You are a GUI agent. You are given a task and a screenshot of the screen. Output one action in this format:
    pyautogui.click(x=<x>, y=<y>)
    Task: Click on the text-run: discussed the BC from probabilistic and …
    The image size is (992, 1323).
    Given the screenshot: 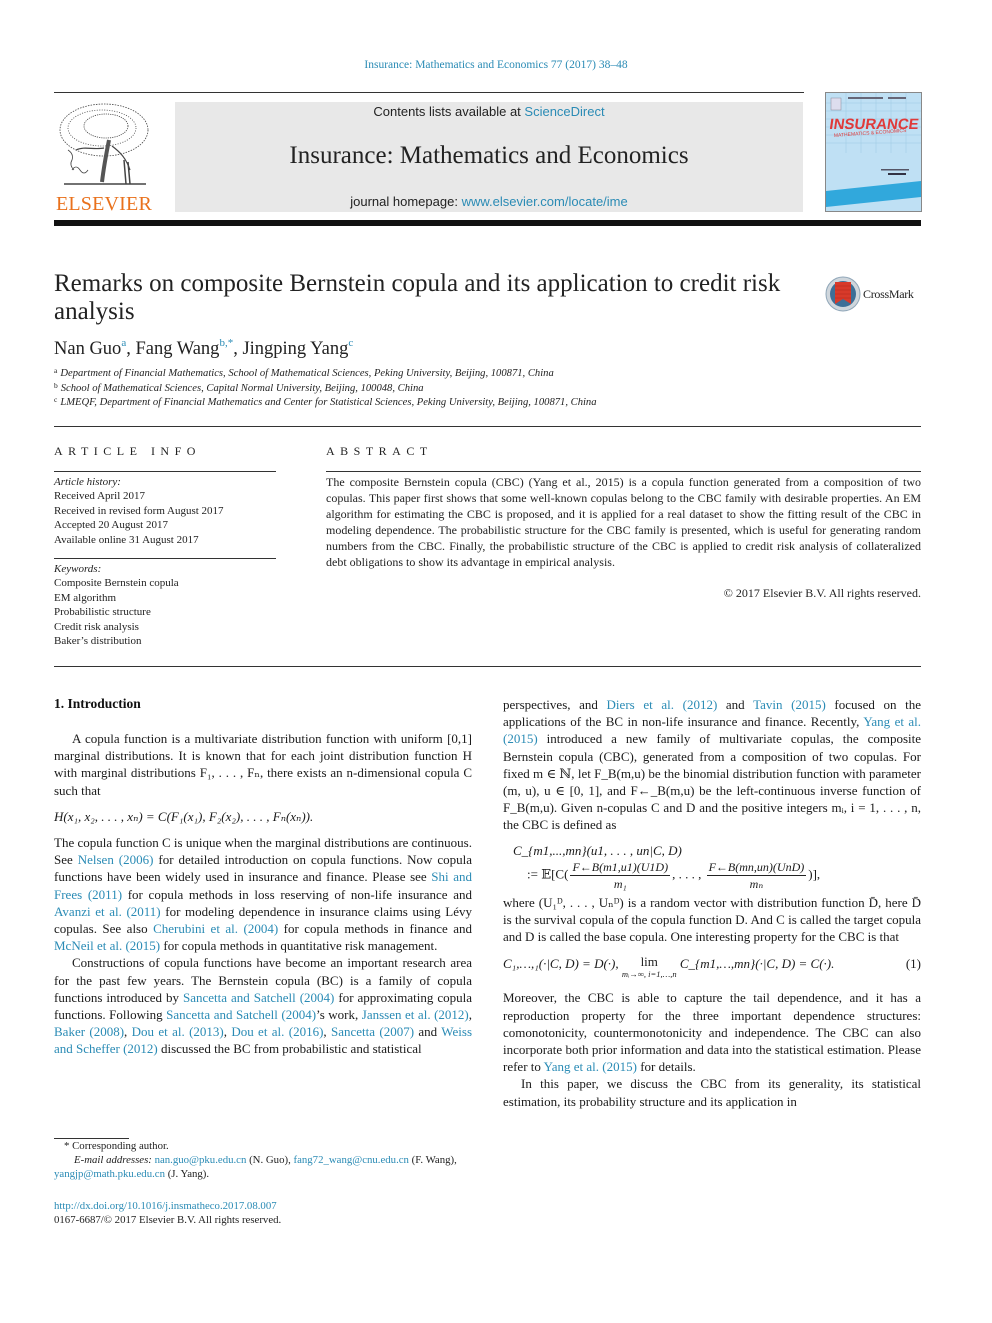 What is the action you would take?
    pyautogui.click(x=289, y=1049)
    